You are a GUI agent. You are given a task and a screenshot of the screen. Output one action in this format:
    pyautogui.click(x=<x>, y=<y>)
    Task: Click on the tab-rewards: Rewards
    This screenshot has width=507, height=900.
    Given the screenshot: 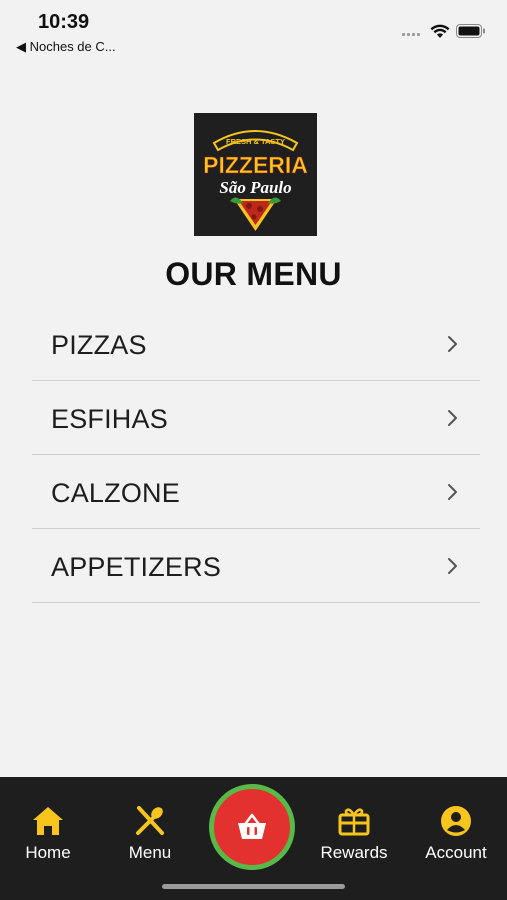 What is the action you would take?
    pyautogui.click(x=354, y=827)
    